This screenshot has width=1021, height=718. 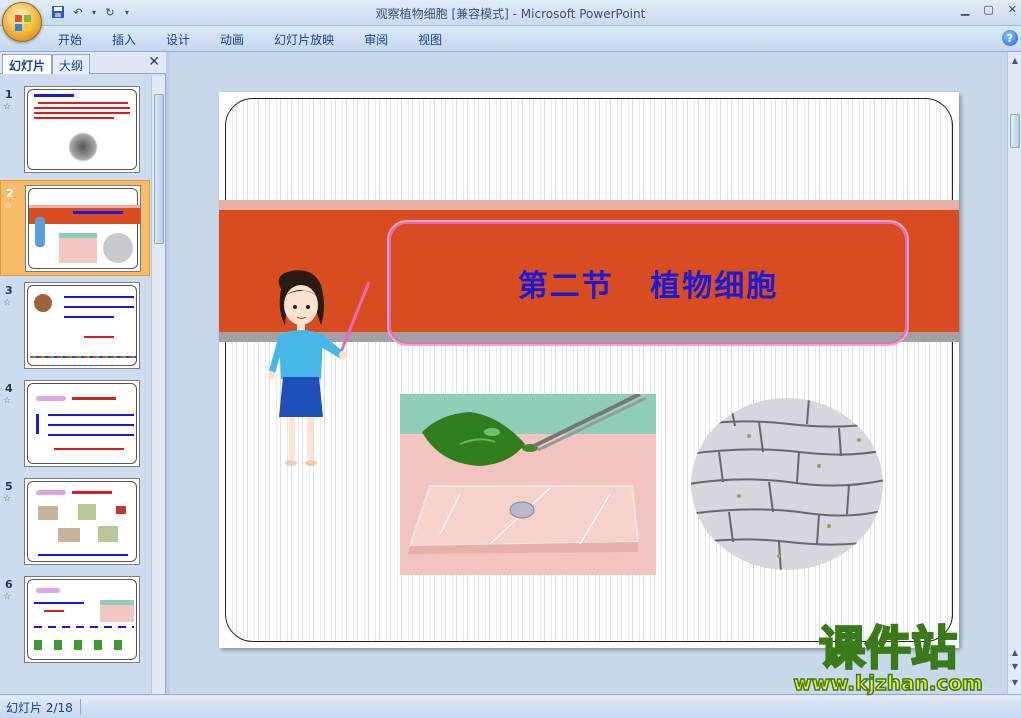 What do you see at coordinates (158, 385) in the screenshot?
I see `thumbnail-scrollbar` at bounding box center [158, 385].